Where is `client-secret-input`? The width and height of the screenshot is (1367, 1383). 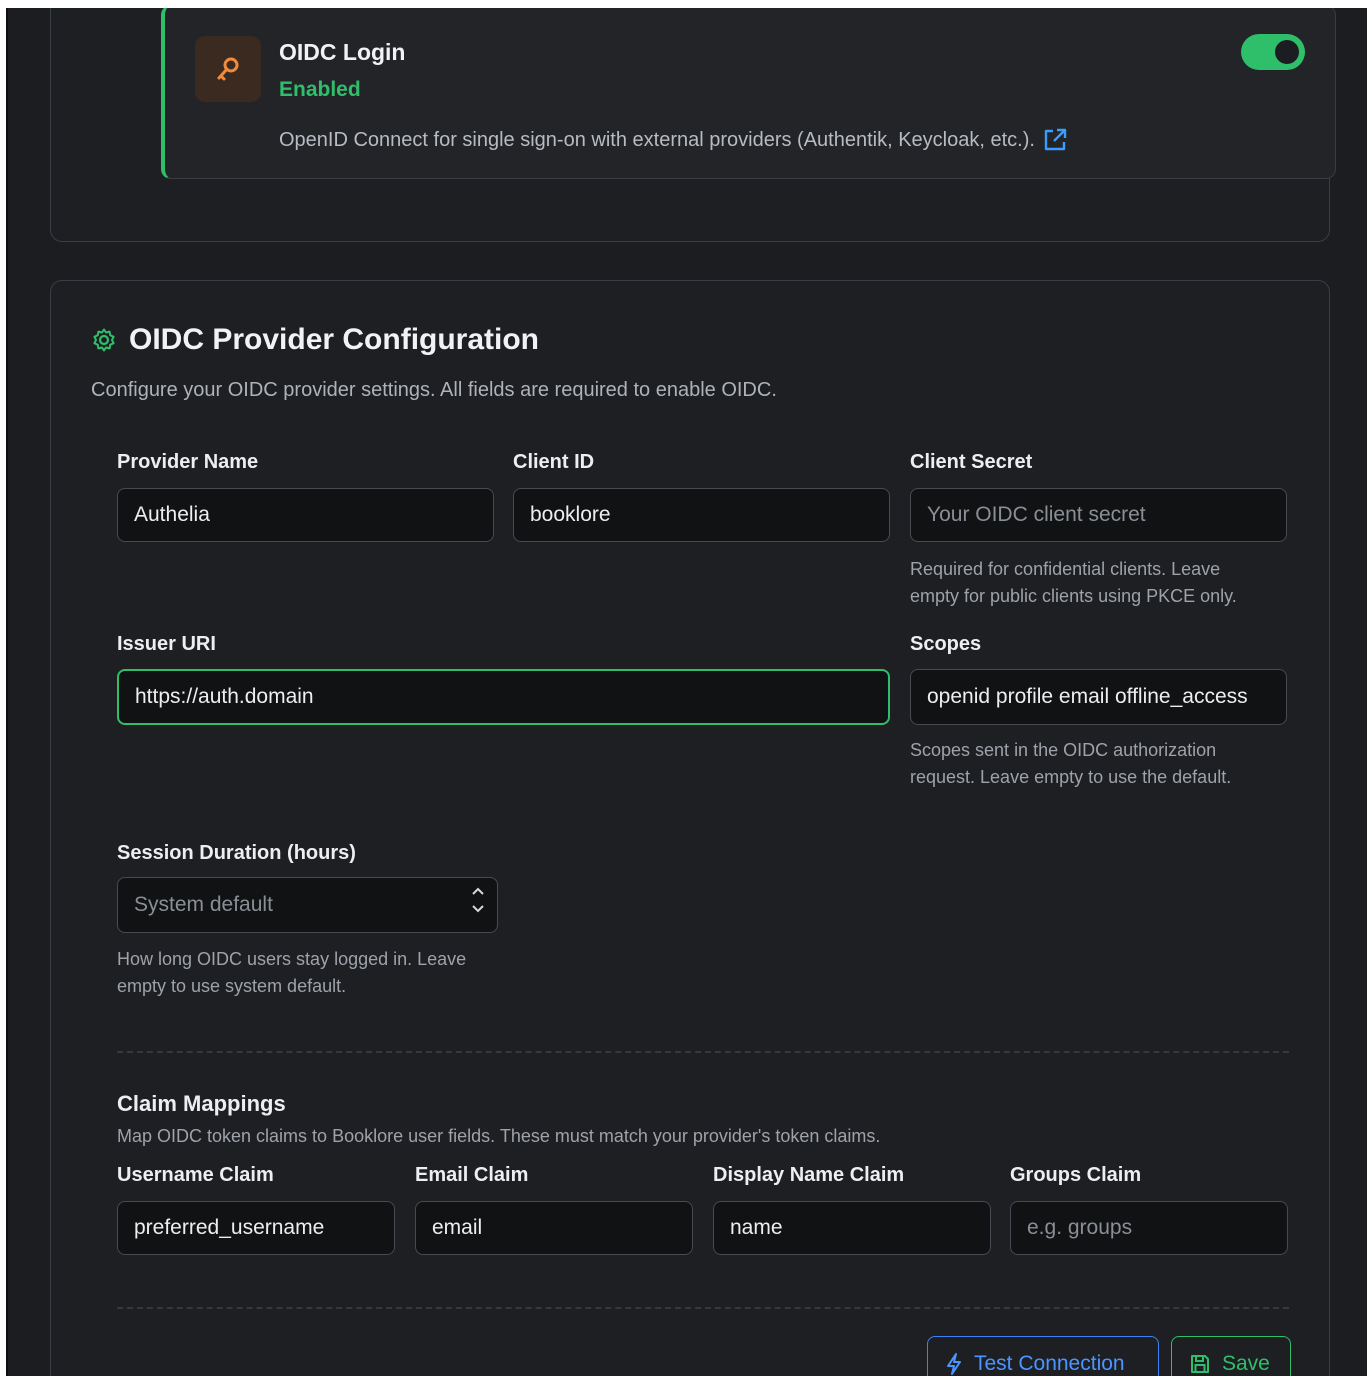 client-secret-input is located at coordinates (1098, 515).